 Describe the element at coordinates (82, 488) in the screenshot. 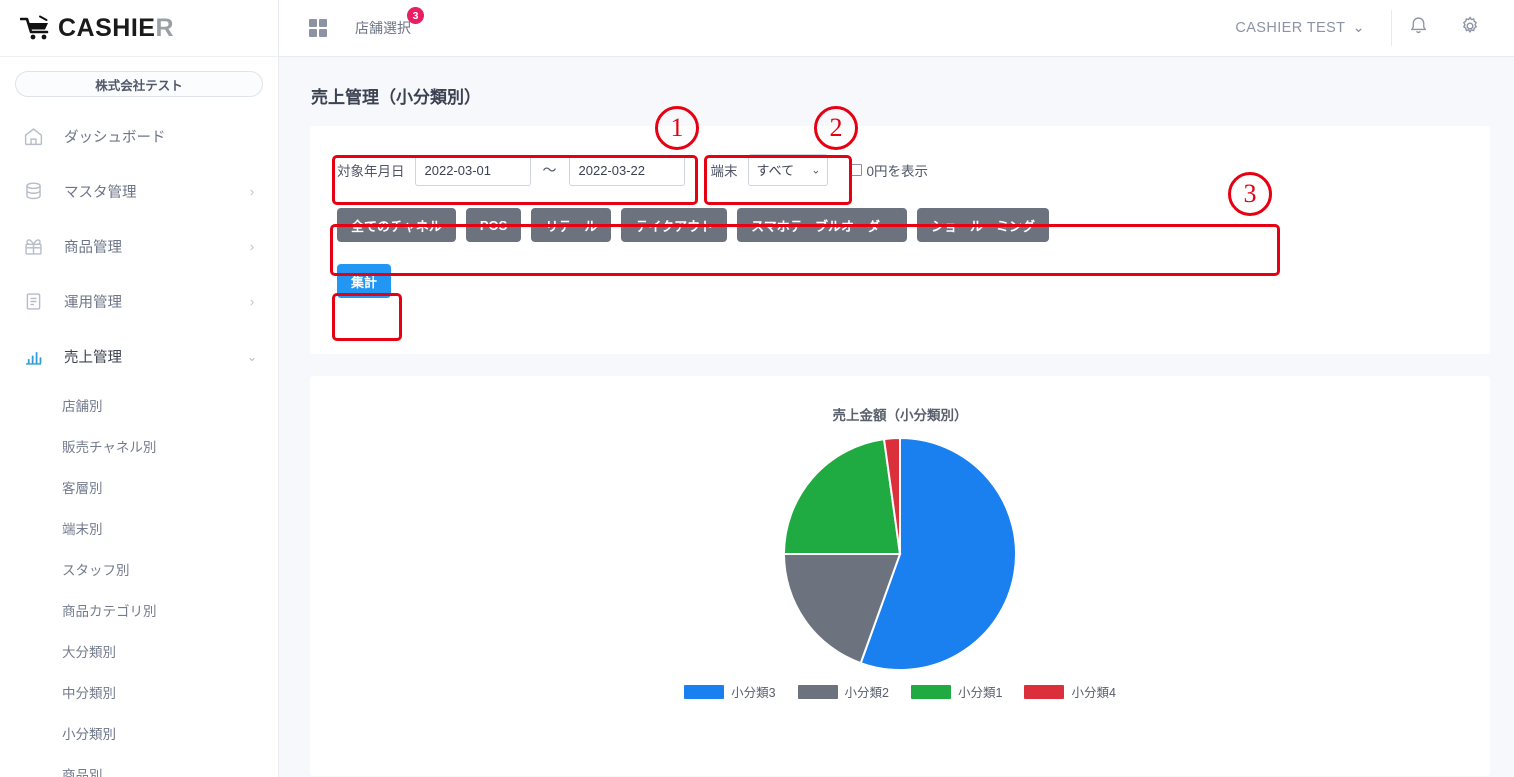

I see `sidebar-sublabel: 客層別` at that location.